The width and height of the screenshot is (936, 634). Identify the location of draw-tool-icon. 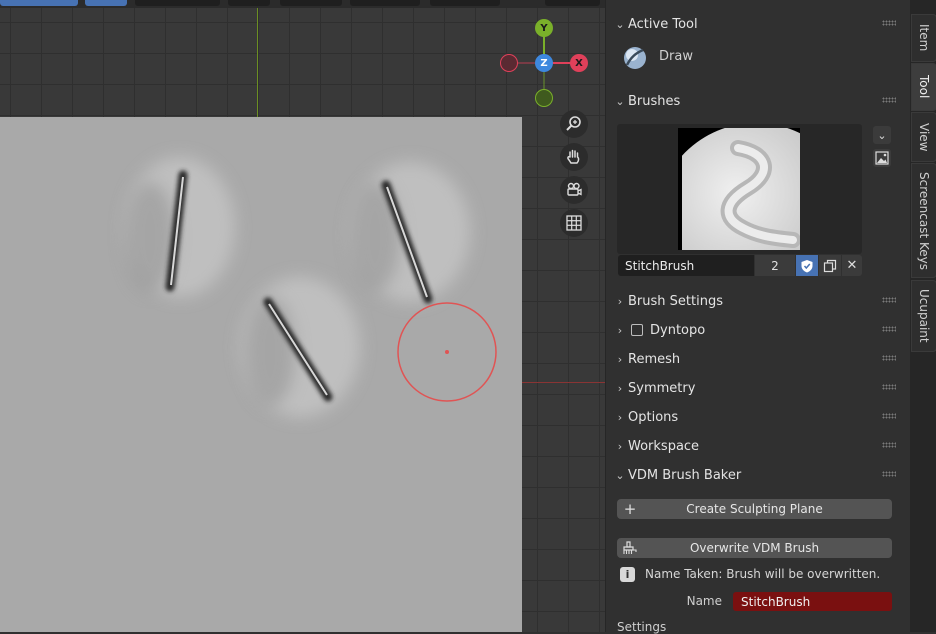
(635, 58).